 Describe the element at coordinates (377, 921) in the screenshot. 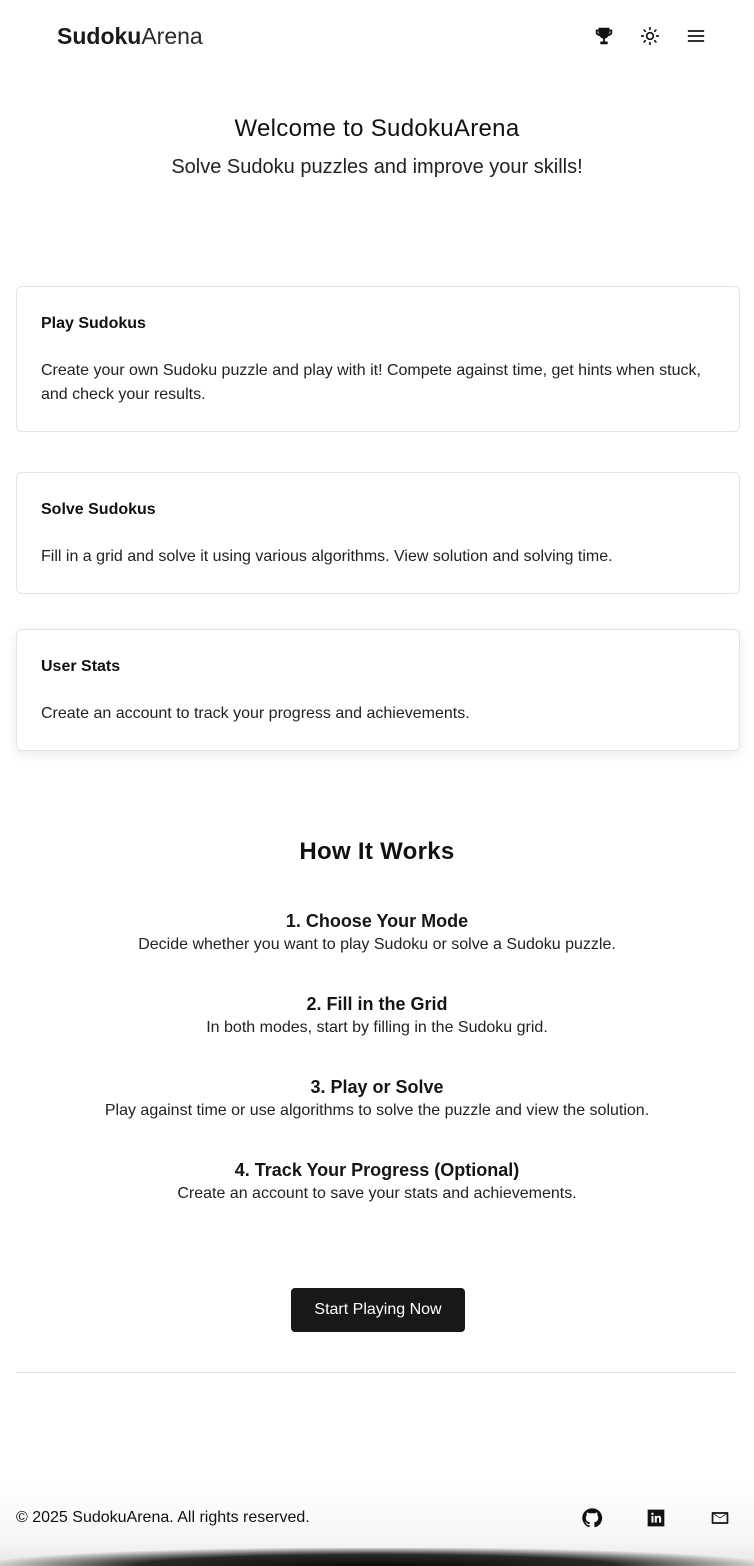

I see `step-title: 1. Choose Your Mode` at that location.